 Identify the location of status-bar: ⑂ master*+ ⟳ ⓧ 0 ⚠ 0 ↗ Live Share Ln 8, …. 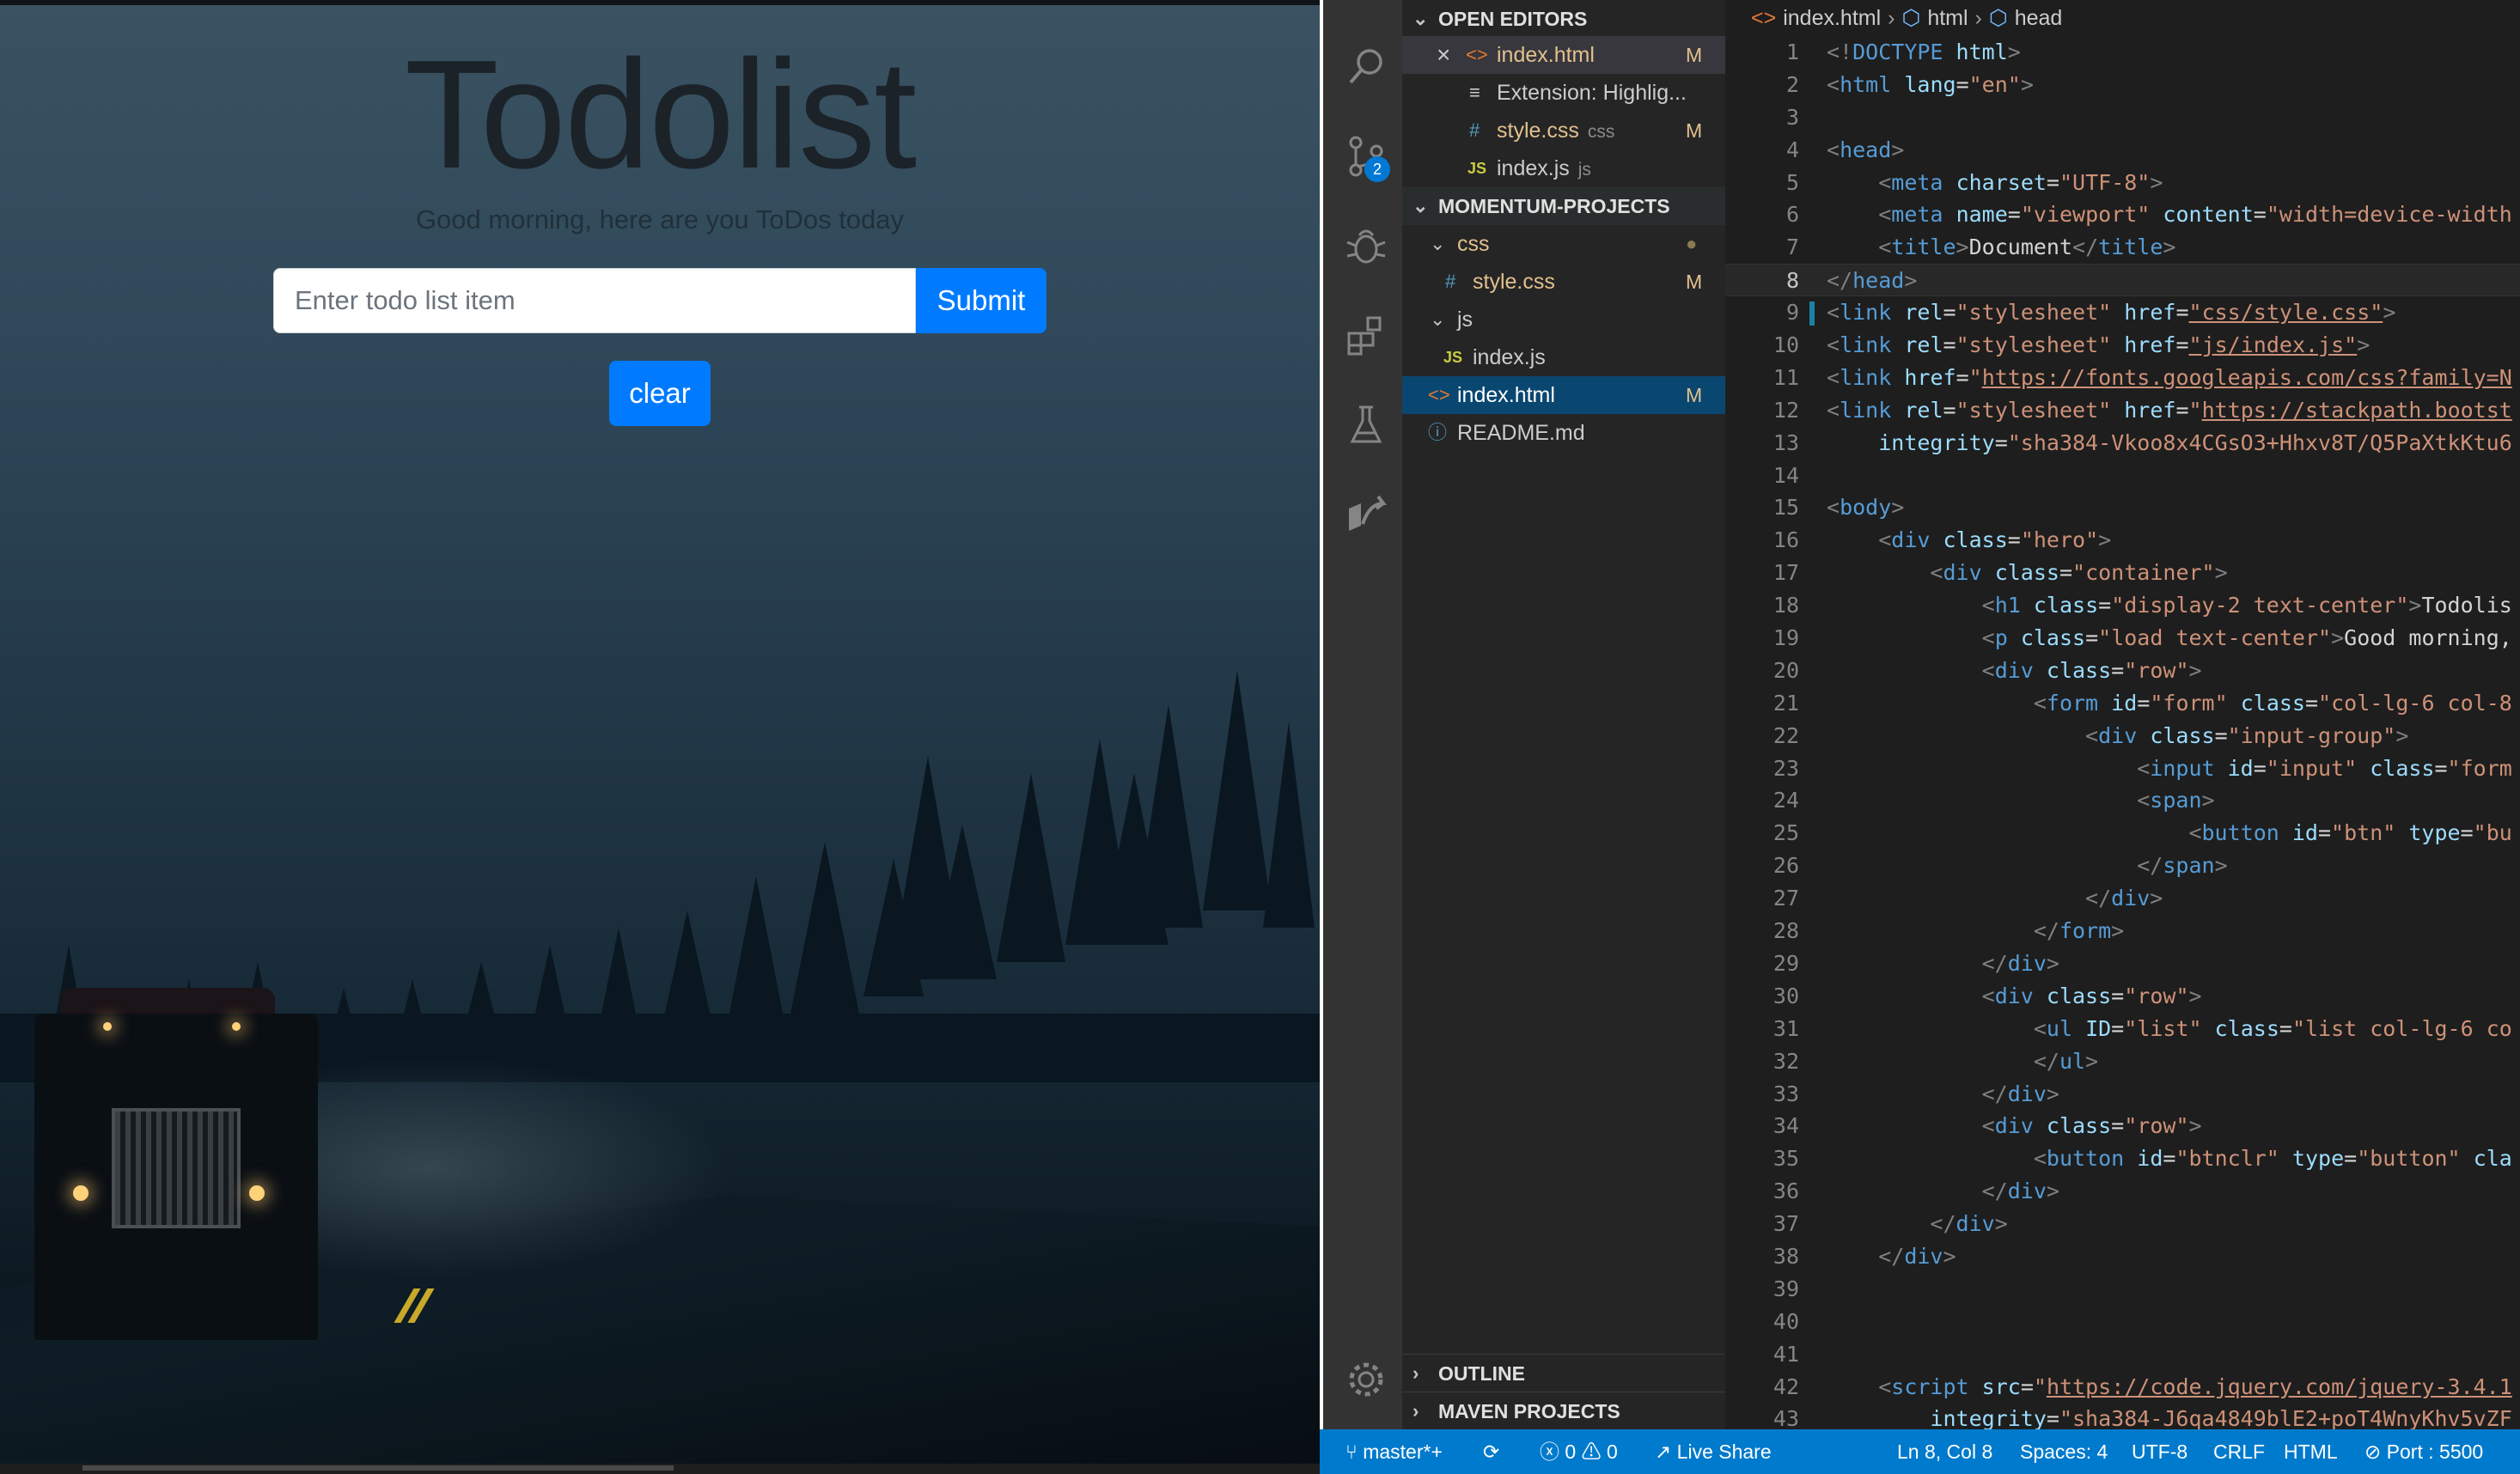
(1920, 1451).